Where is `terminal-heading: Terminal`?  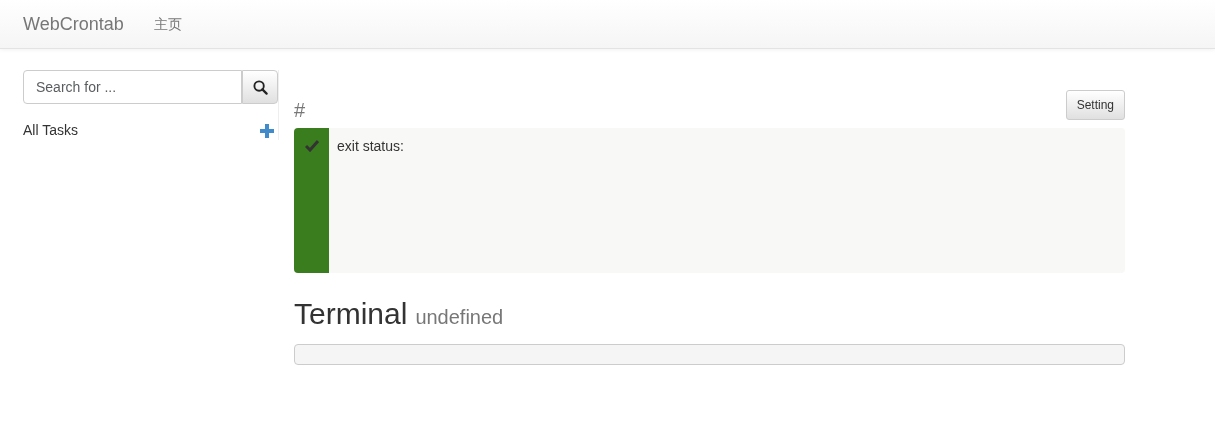
terminal-heading: Terminal is located at coordinates (351, 314).